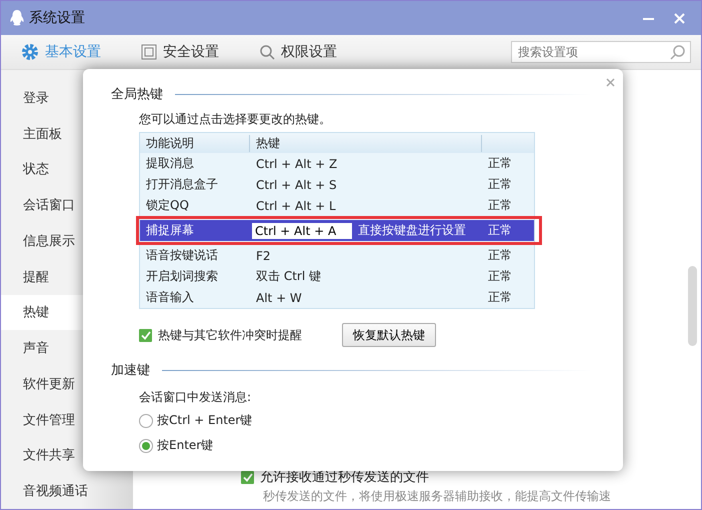  Describe the element at coordinates (296, 163) in the screenshot. I see `hotkey-cell-text: Ctrl + Alt + Z` at that location.